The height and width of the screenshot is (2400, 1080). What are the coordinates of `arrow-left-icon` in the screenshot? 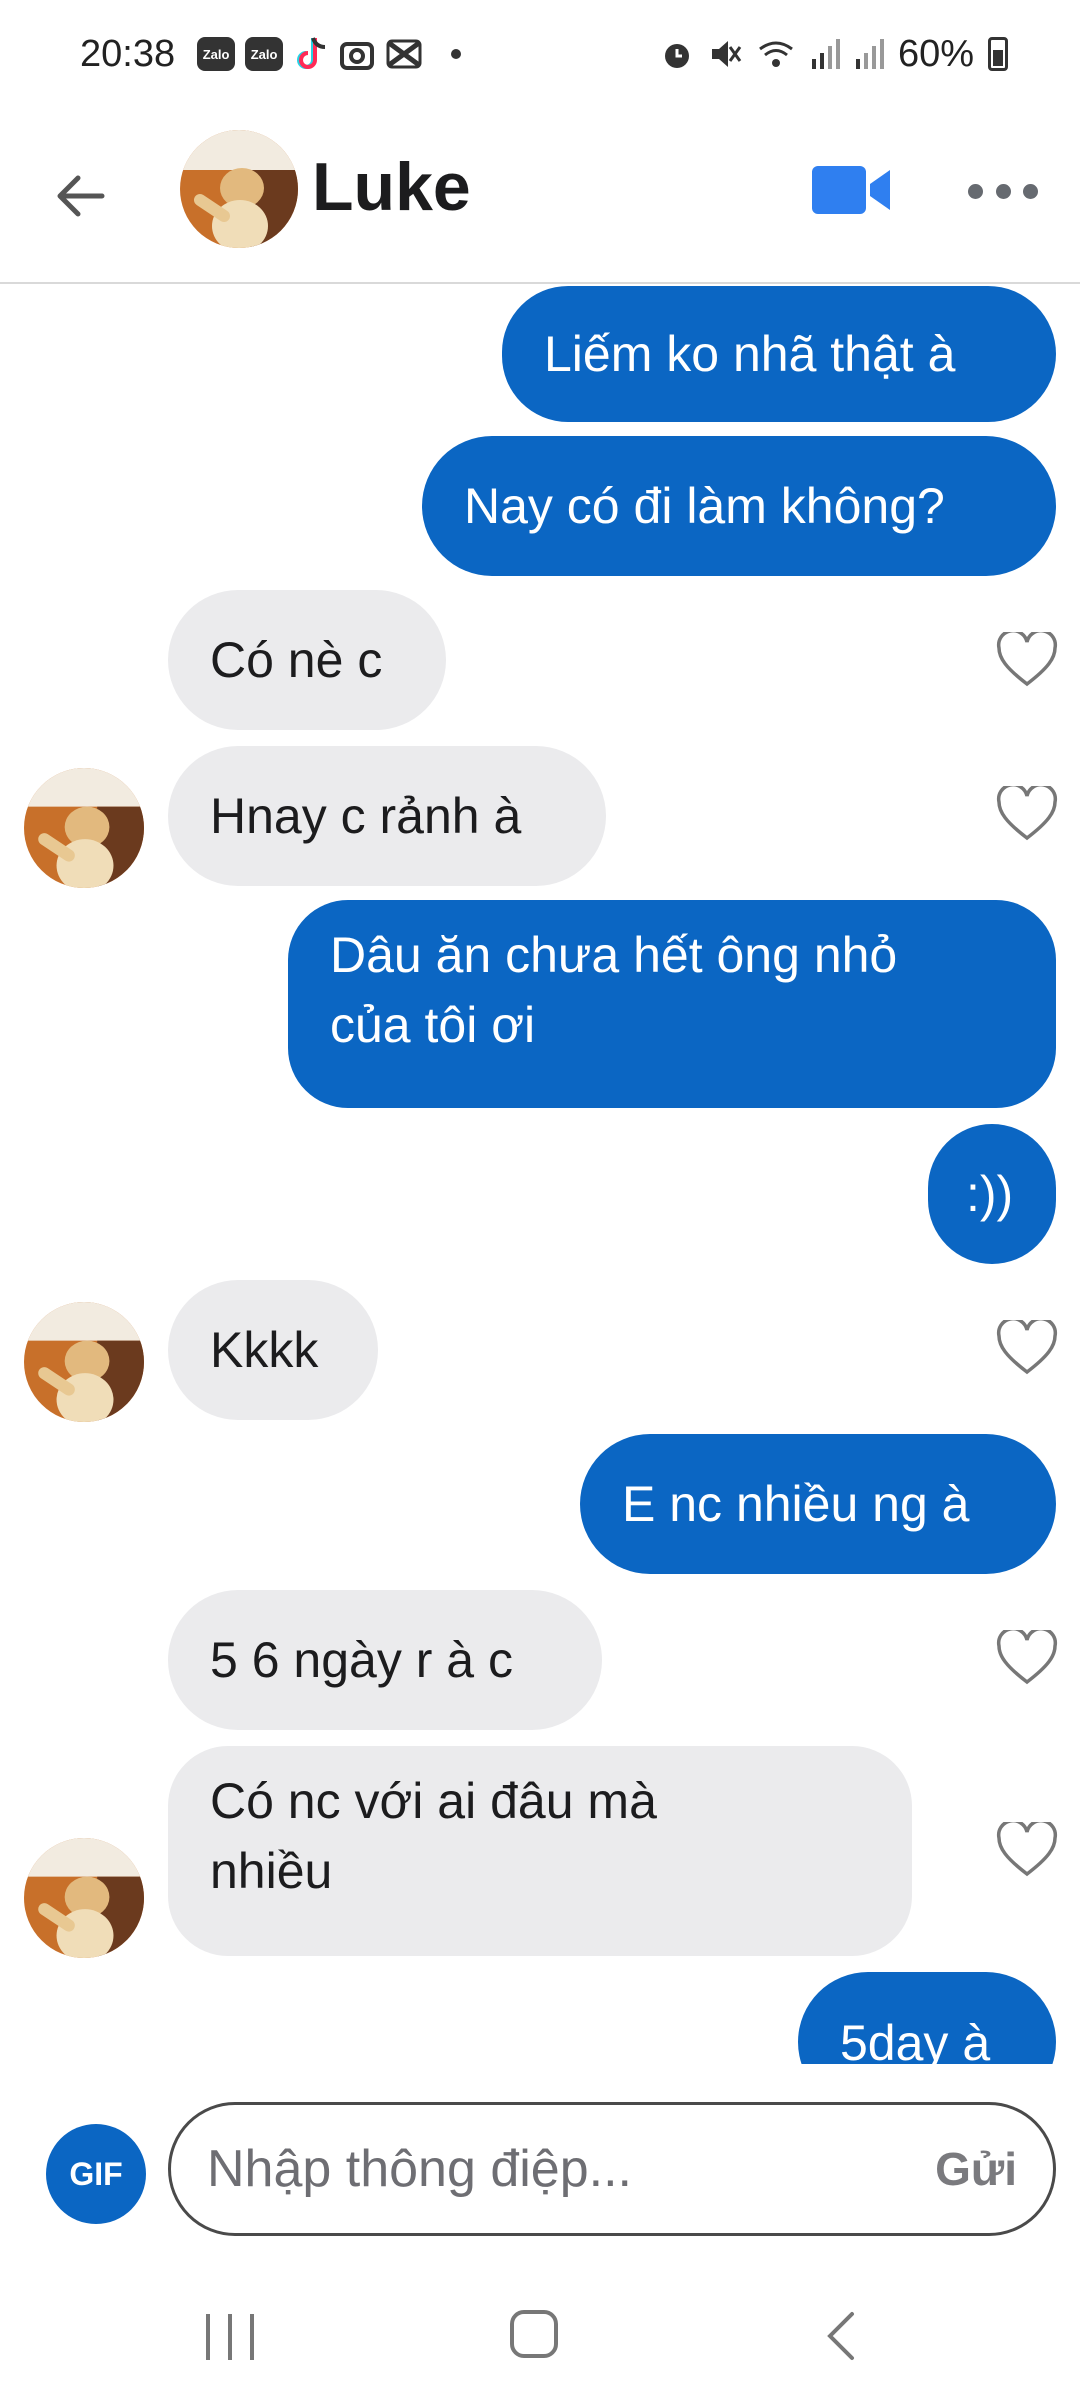 It's located at (81, 196).